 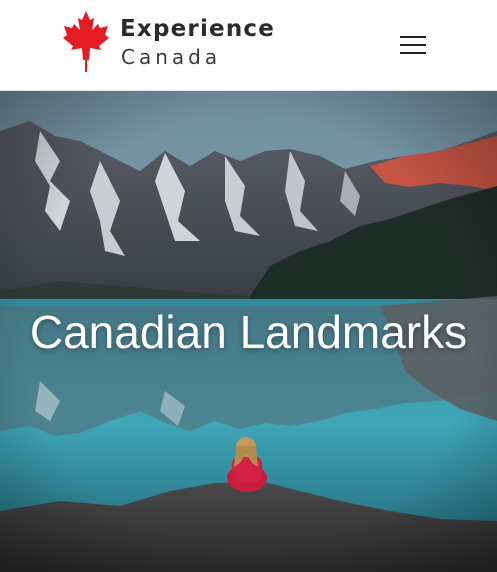 What do you see at coordinates (171, 57) in the screenshot?
I see `brand-name-line2: Canada` at bounding box center [171, 57].